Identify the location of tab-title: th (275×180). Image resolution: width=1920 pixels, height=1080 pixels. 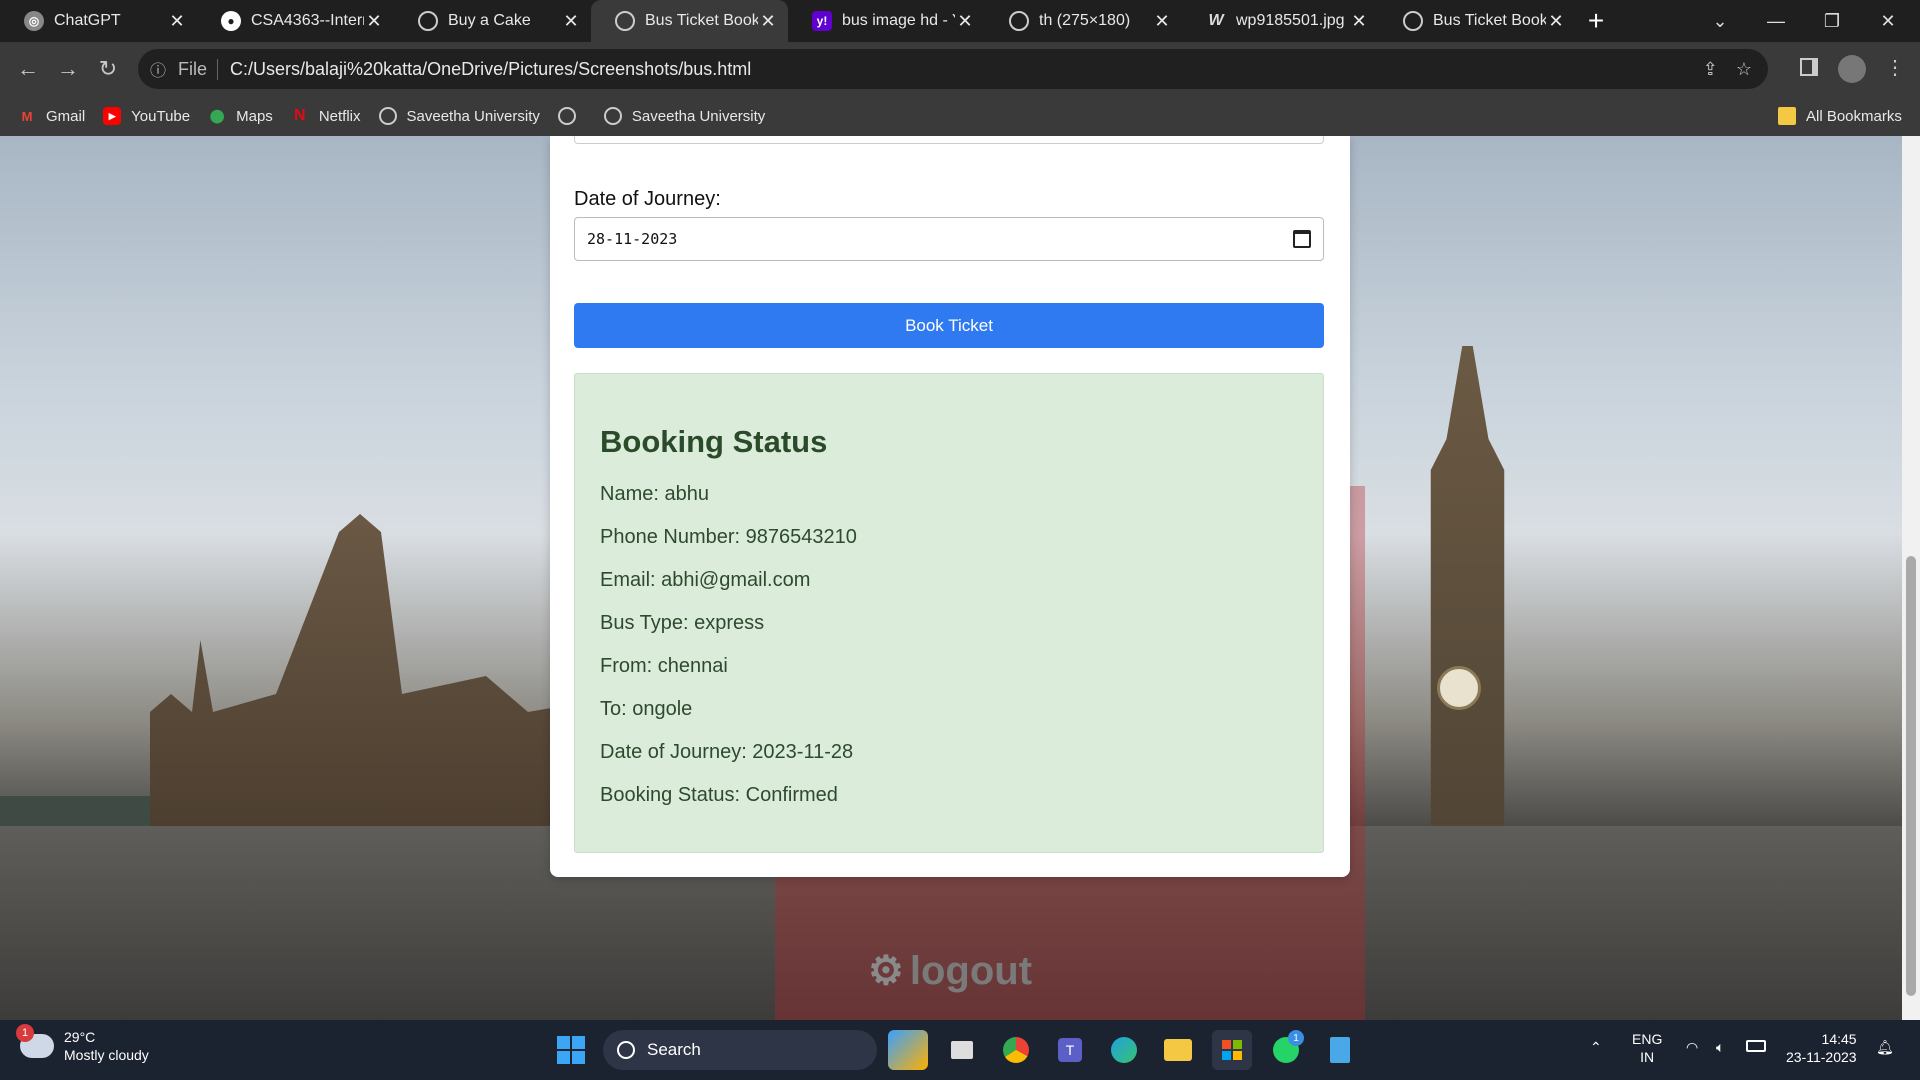
(1085, 20).